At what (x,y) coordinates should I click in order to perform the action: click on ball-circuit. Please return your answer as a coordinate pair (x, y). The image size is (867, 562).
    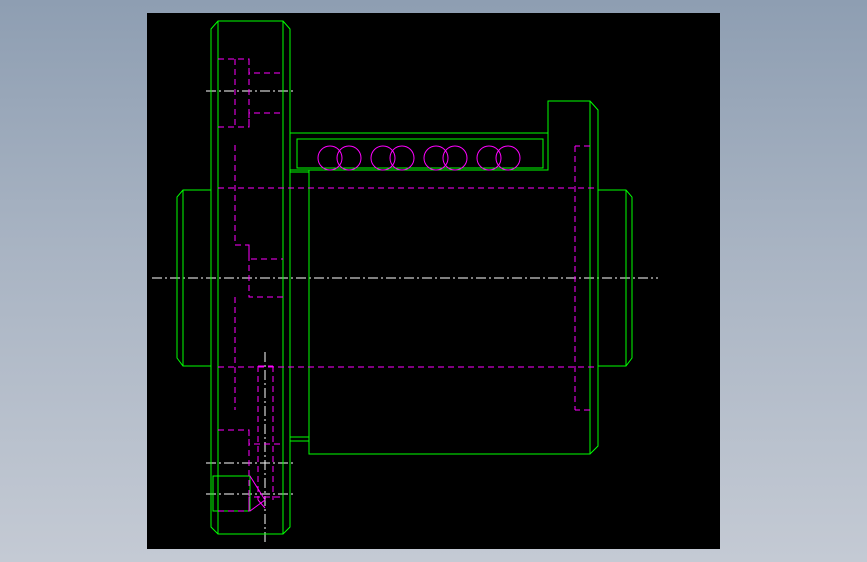
    Looking at the image, I should click on (419, 158).